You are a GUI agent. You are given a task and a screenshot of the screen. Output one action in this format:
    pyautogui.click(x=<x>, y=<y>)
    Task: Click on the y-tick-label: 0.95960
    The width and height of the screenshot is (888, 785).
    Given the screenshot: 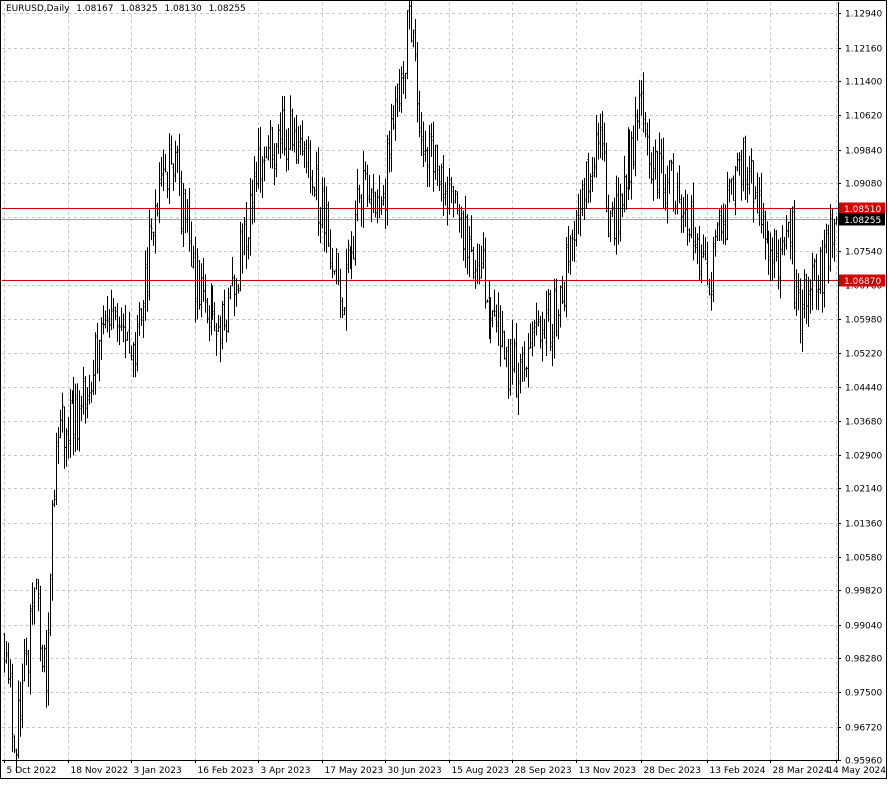 What is the action you would take?
    pyautogui.click(x=863, y=762)
    